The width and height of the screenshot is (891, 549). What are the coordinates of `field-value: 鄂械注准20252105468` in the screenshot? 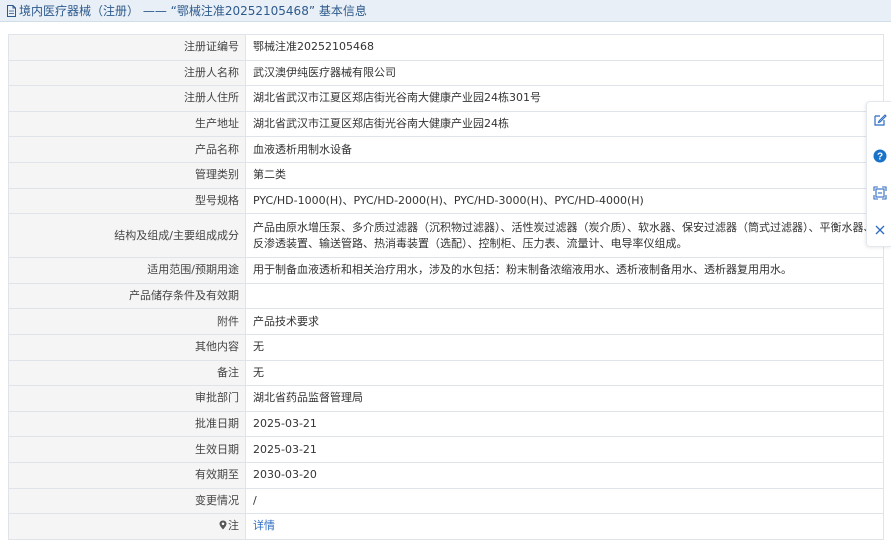 It's located at (564, 47).